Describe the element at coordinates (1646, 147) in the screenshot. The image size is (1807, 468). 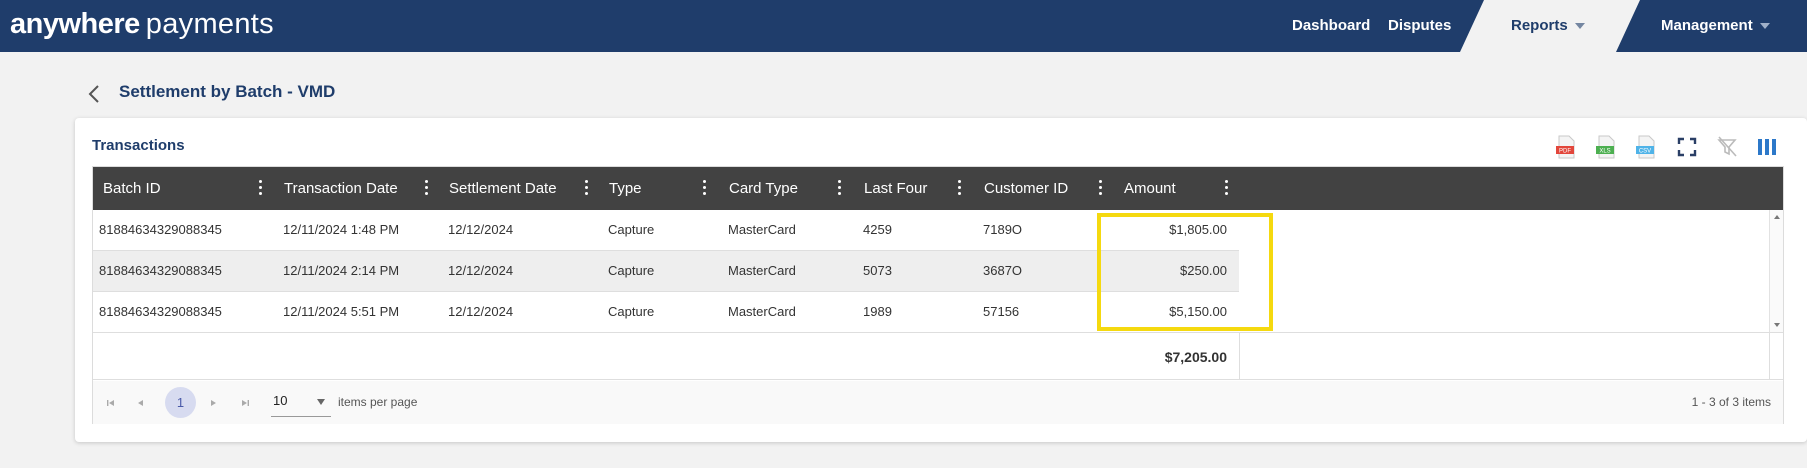
I see `export-csv-icon: CSV` at that location.